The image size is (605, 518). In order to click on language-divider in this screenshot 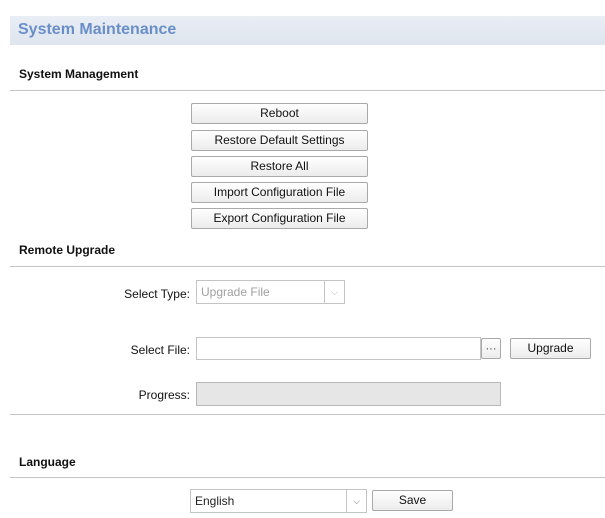, I will do `click(307, 477)`.